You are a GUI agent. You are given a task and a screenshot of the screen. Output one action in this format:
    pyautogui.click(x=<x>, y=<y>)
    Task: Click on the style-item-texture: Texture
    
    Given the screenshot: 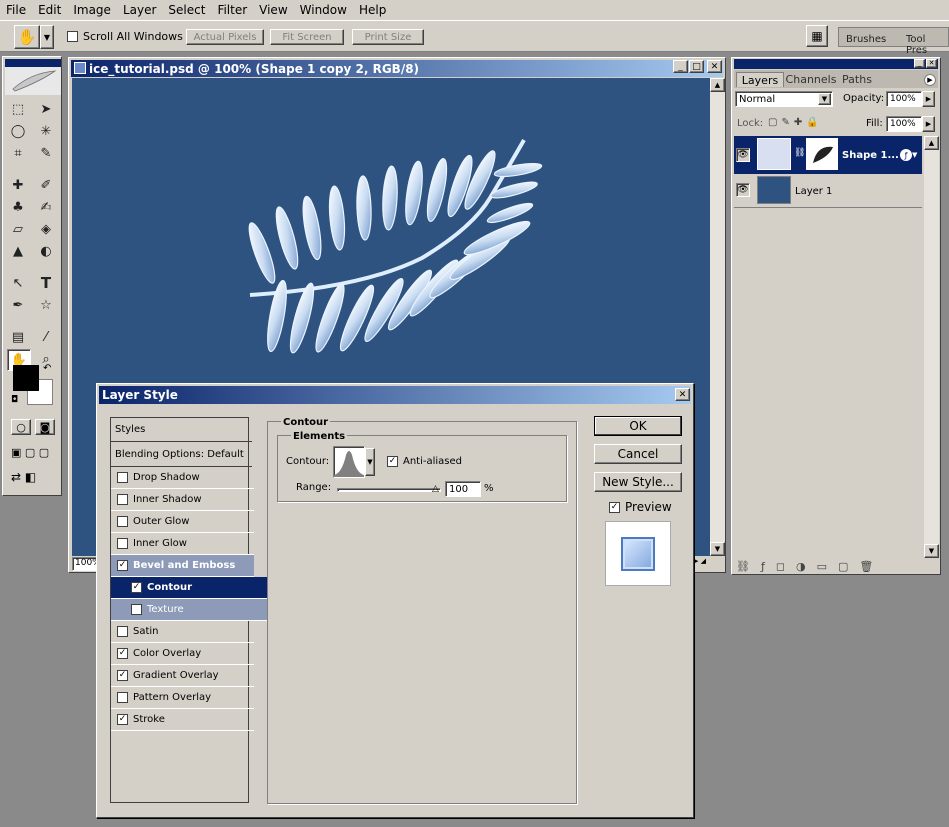 What is the action you would take?
    pyautogui.click(x=189, y=610)
    